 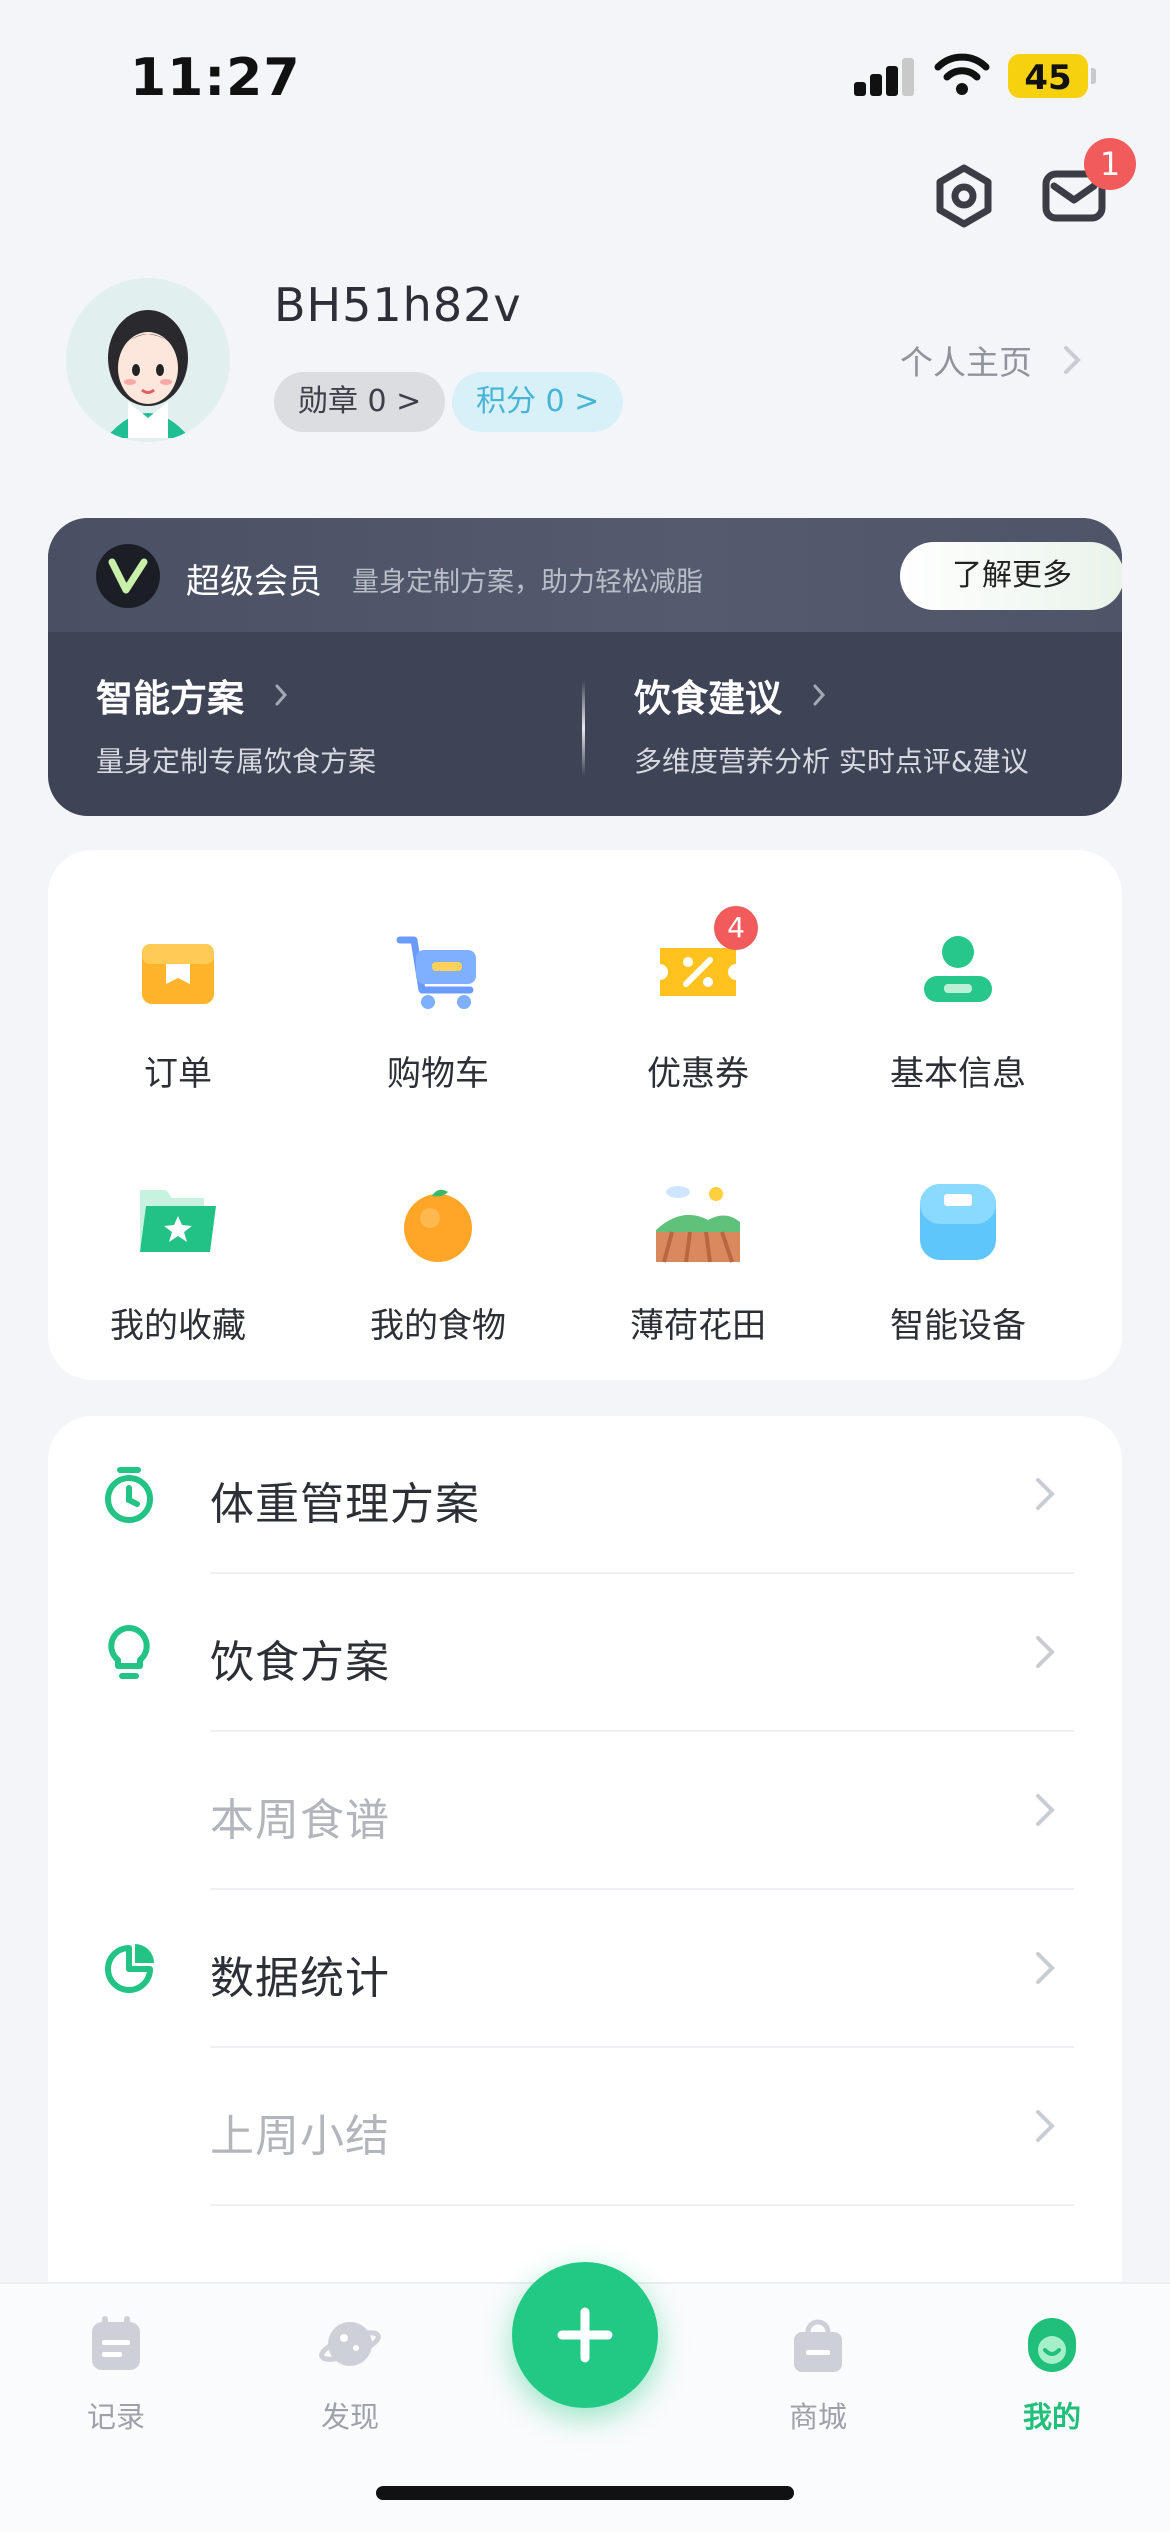 What do you see at coordinates (958, 1326) in the screenshot?
I see `grid-label: 智能设备` at bounding box center [958, 1326].